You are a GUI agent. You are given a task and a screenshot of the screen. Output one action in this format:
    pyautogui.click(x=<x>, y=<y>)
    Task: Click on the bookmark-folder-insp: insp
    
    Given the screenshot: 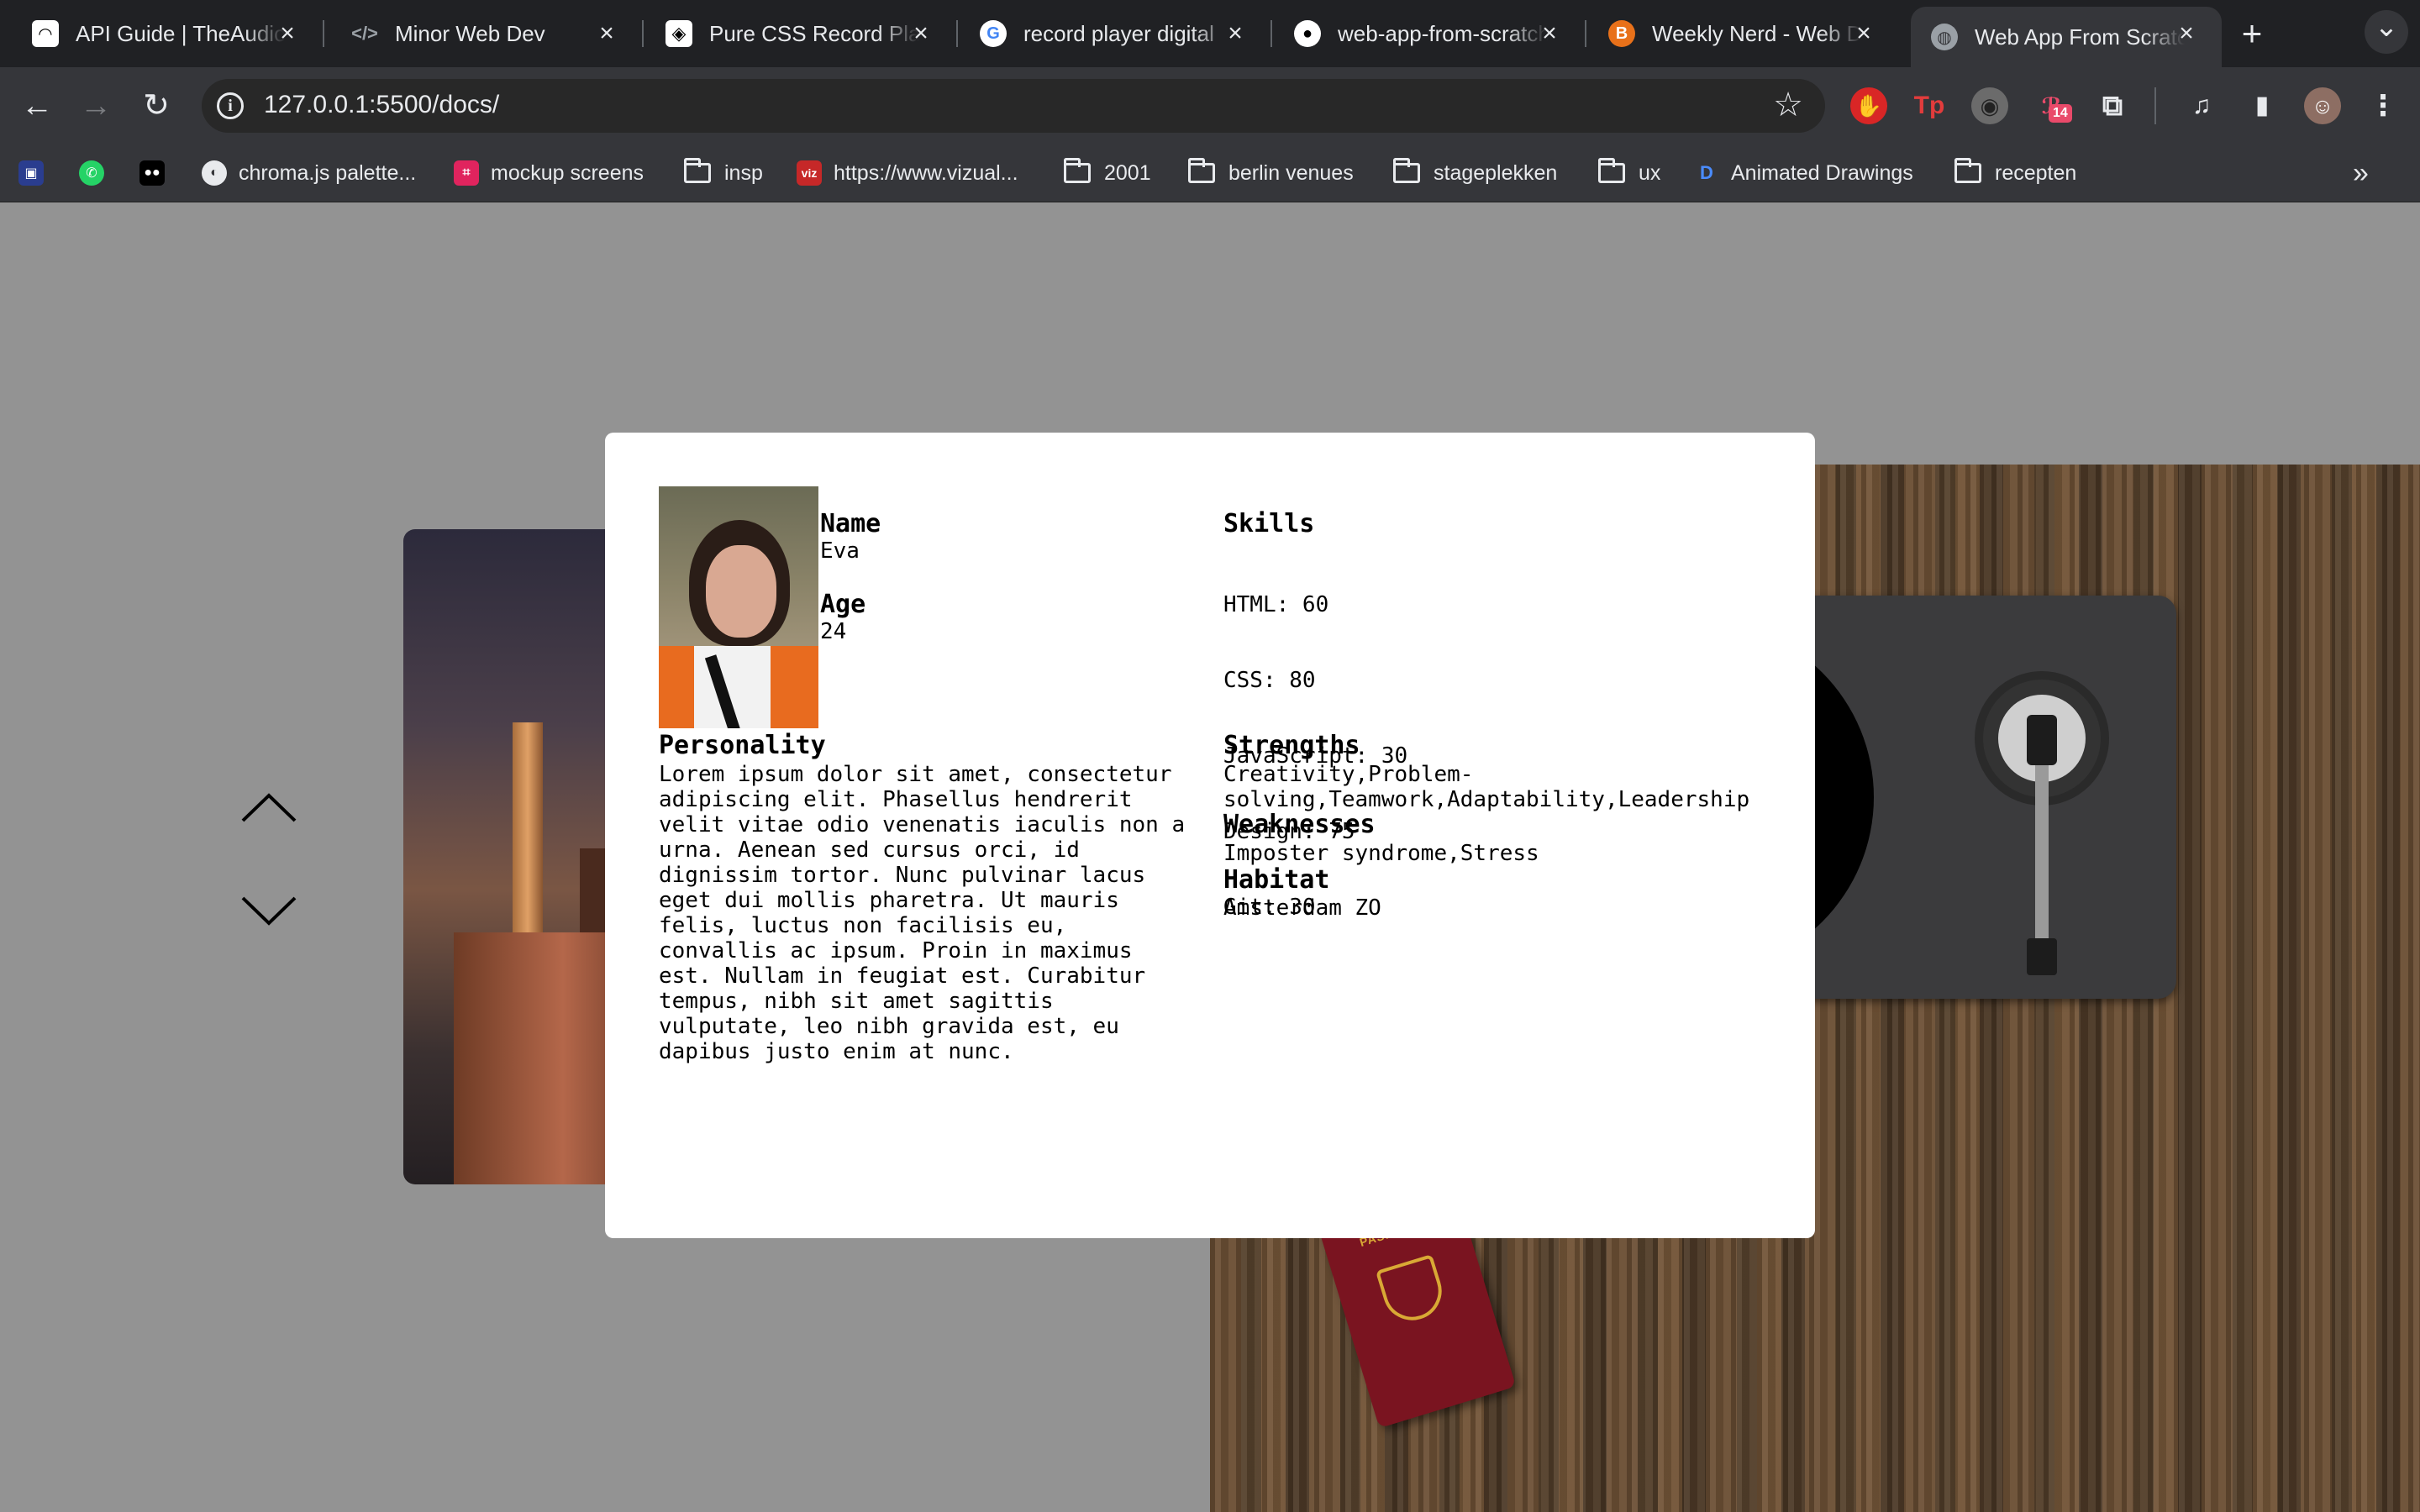 What is the action you would take?
    pyautogui.click(x=723, y=173)
    